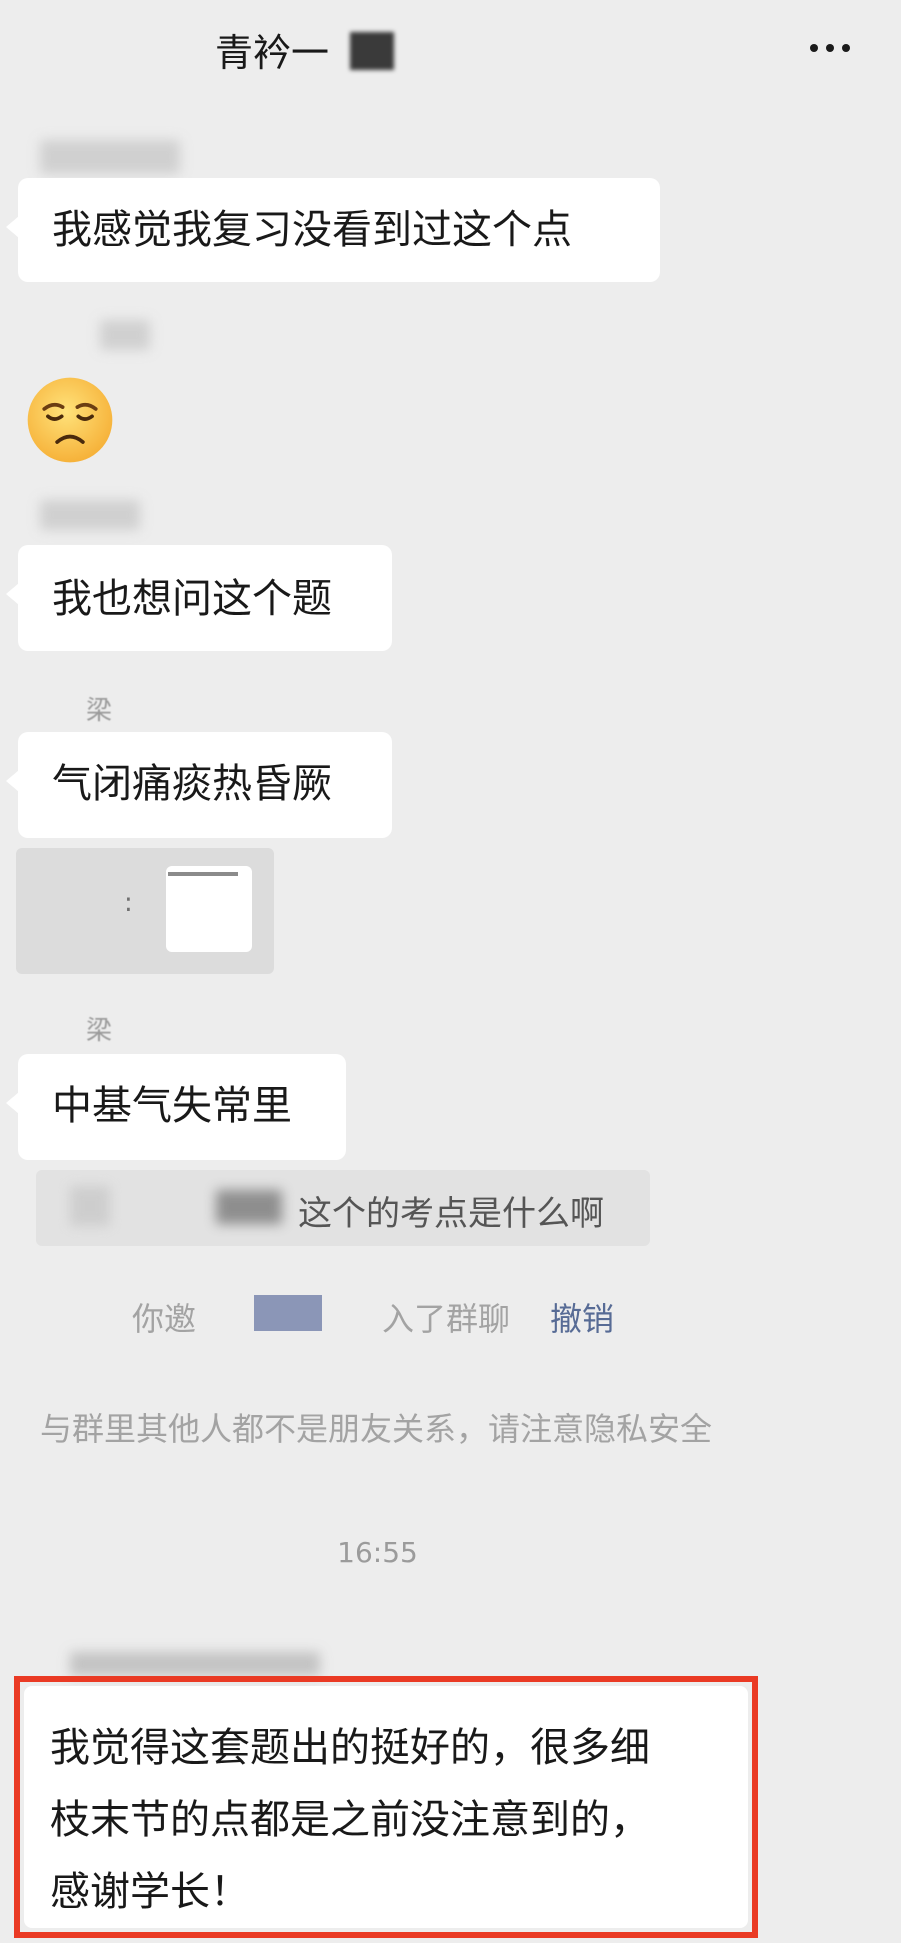  I want to click on more-dots-icon, so click(830, 48).